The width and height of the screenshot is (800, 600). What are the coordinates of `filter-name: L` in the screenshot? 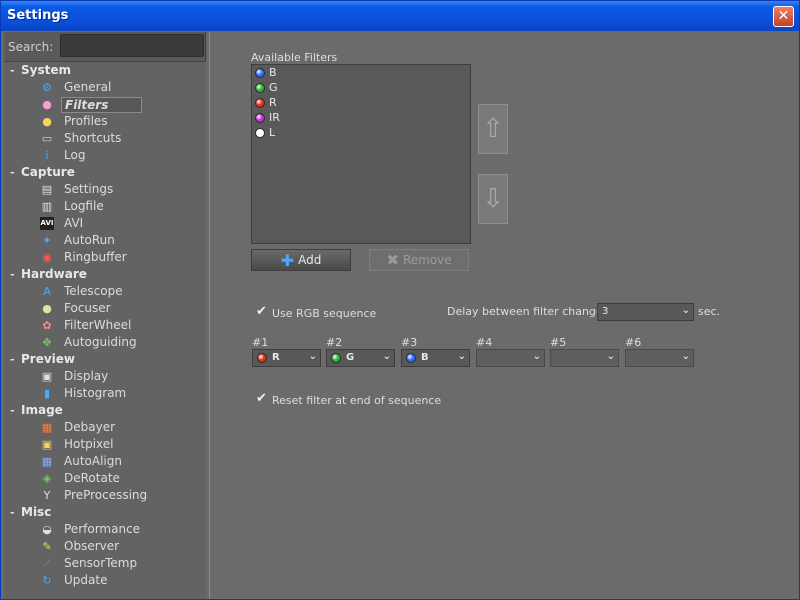 It's located at (272, 132).